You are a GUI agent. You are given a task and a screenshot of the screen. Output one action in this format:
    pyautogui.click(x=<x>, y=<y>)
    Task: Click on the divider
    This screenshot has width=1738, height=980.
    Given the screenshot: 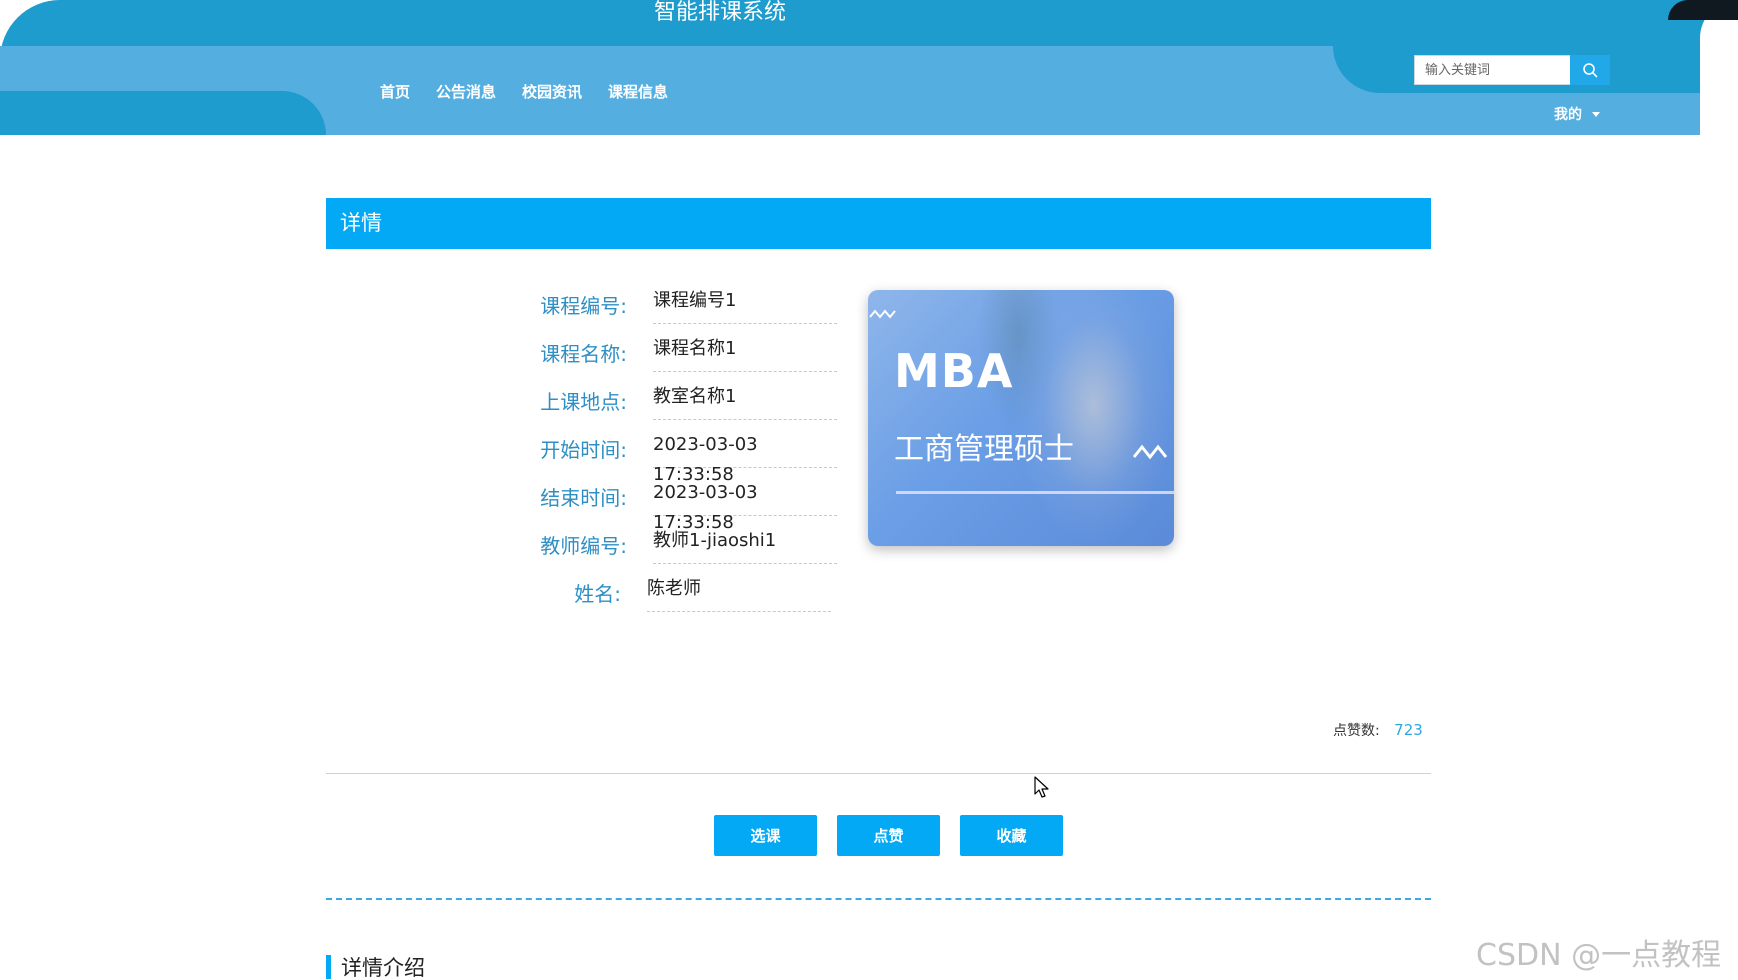 What is the action you would take?
    pyautogui.click(x=878, y=773)
    